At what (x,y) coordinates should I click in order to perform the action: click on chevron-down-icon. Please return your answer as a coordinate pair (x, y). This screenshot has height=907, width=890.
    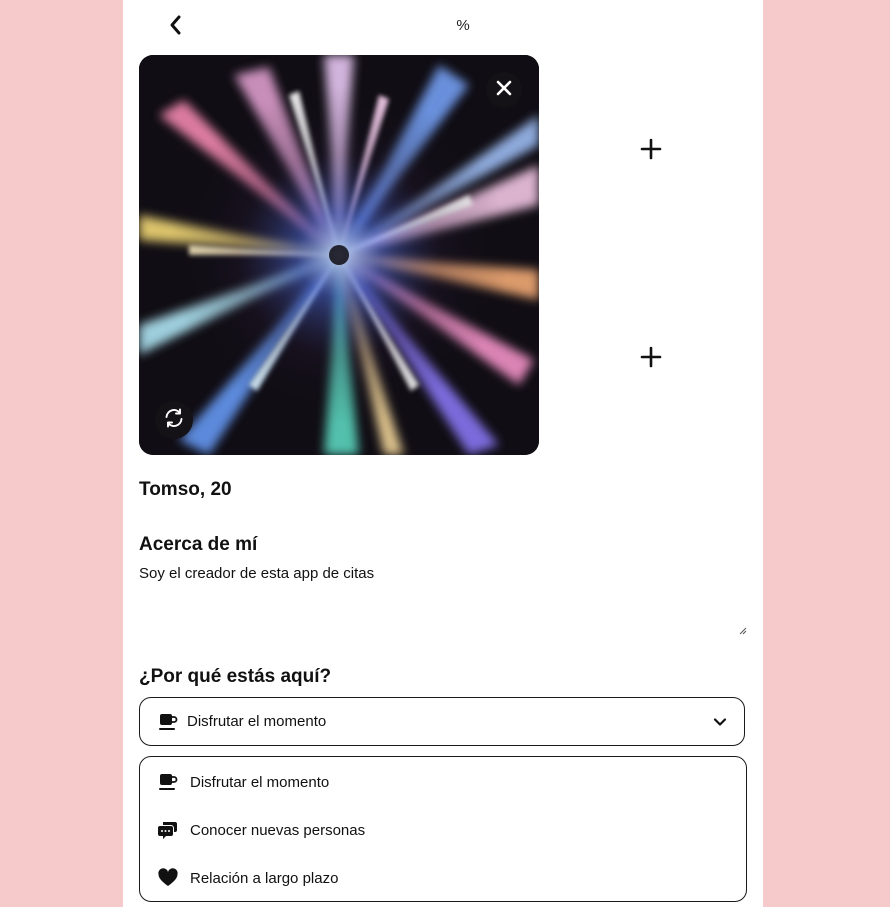
    Looking at the image, I should click on (720, 724).